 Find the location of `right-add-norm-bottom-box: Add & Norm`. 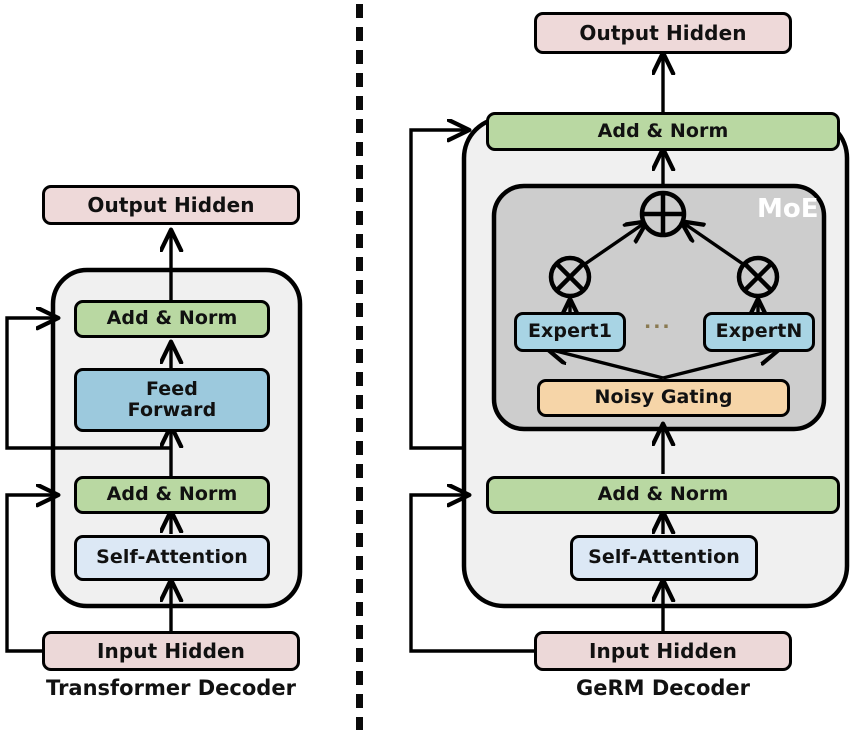

right-add-norm-bottom-box: Add & Norm is located at coordinates (663, 495).